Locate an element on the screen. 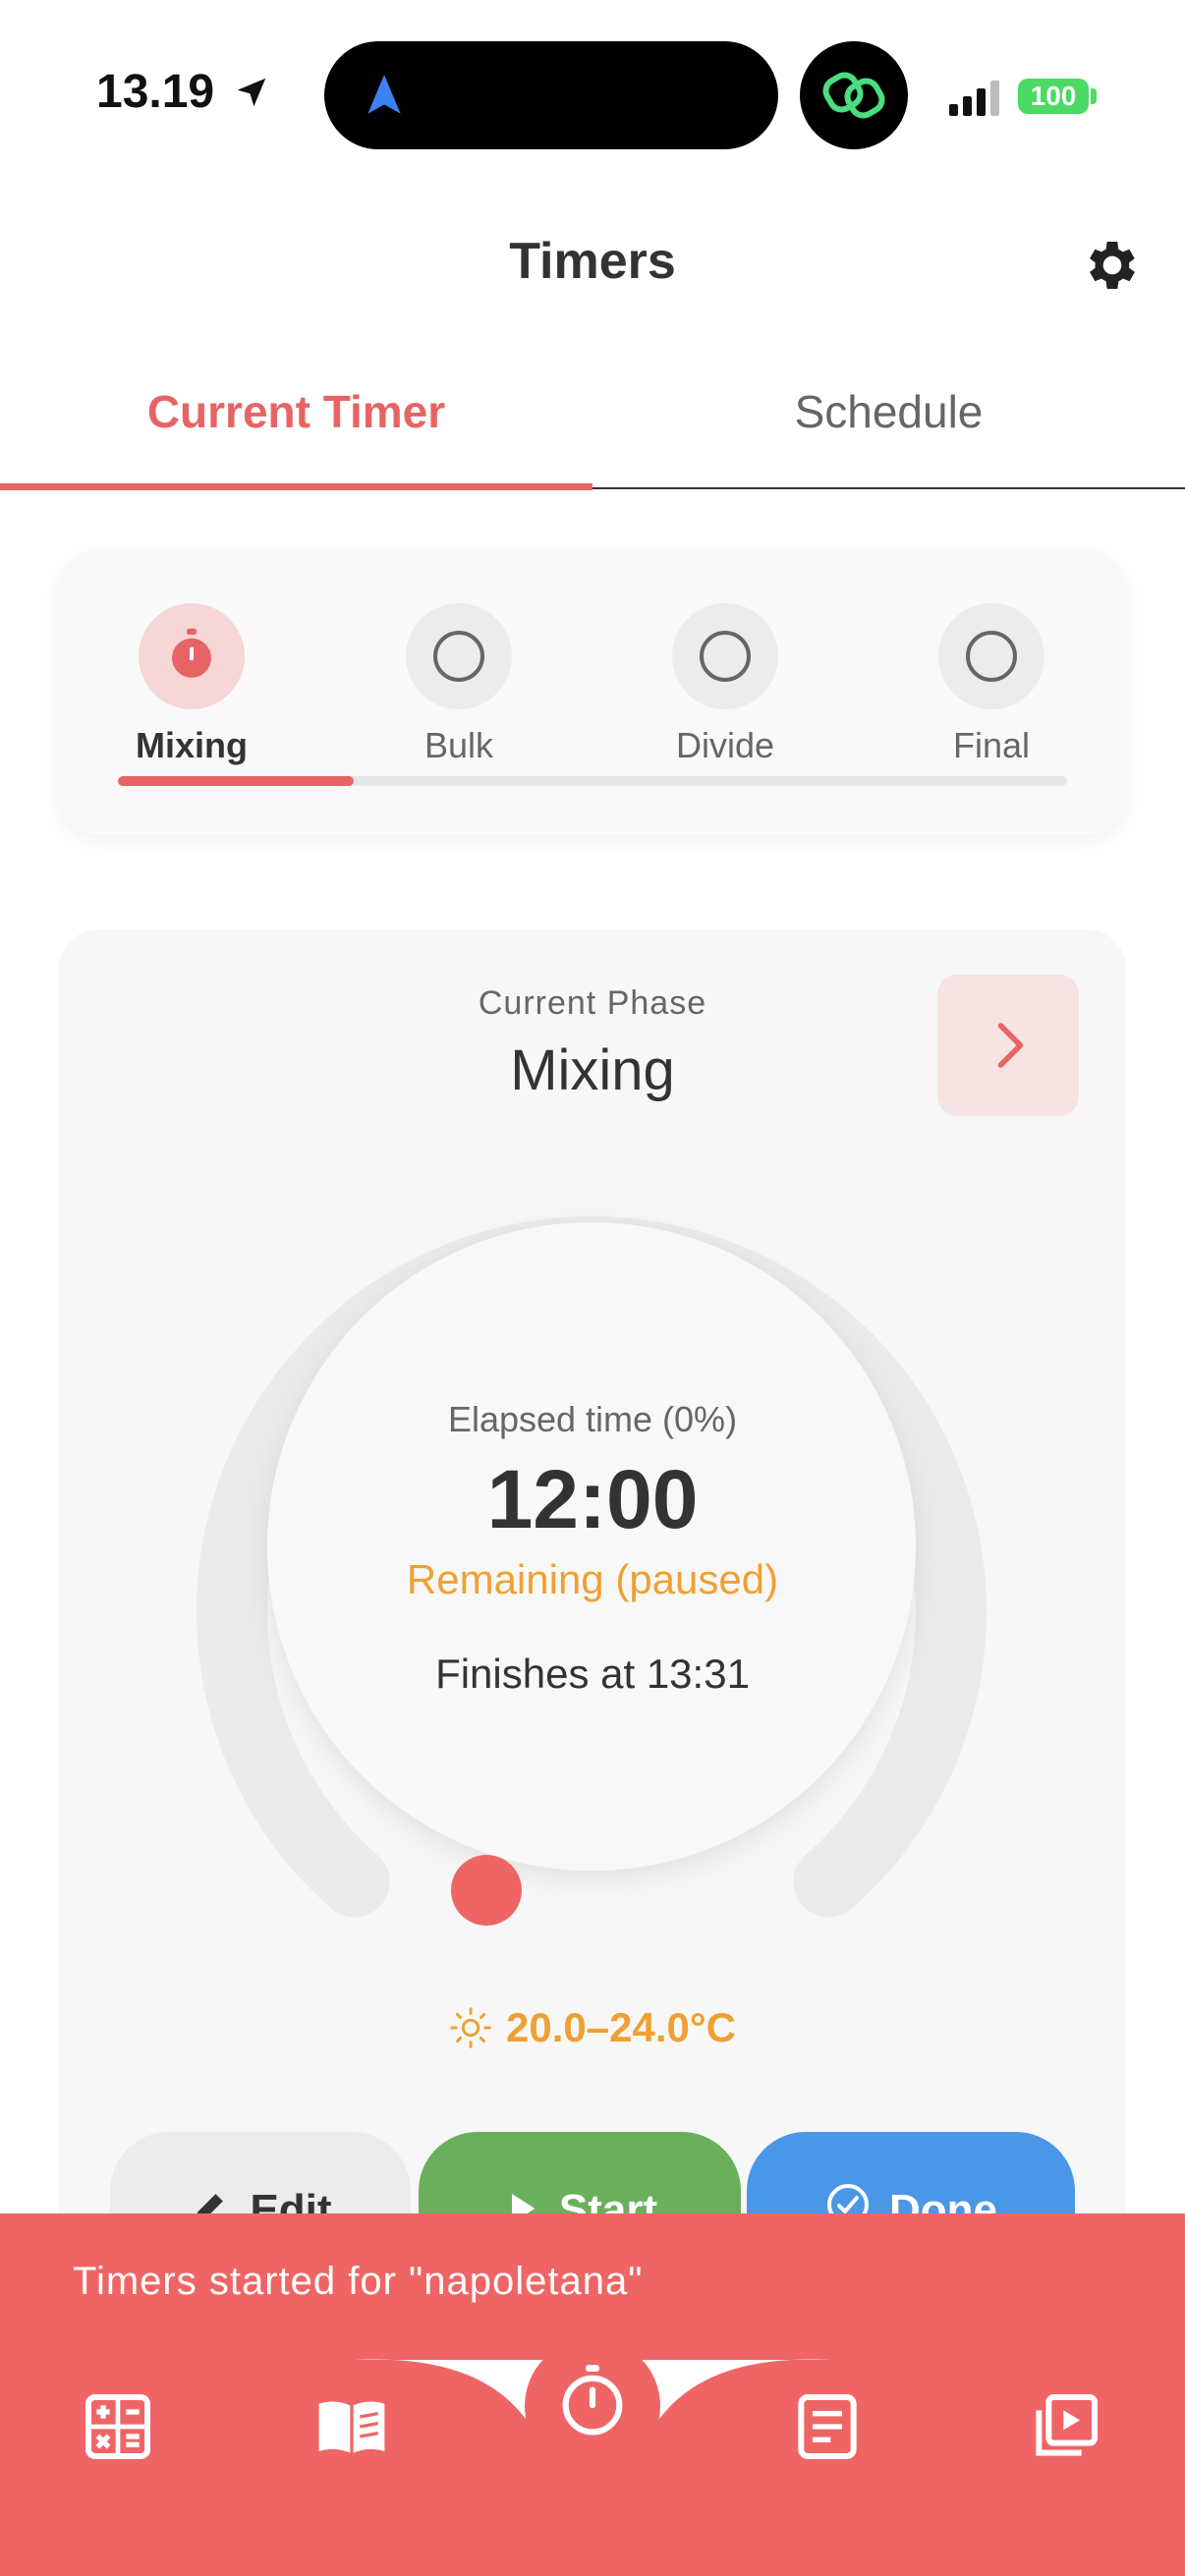  status-time: 13.19 is located at coordinates (183, 92).